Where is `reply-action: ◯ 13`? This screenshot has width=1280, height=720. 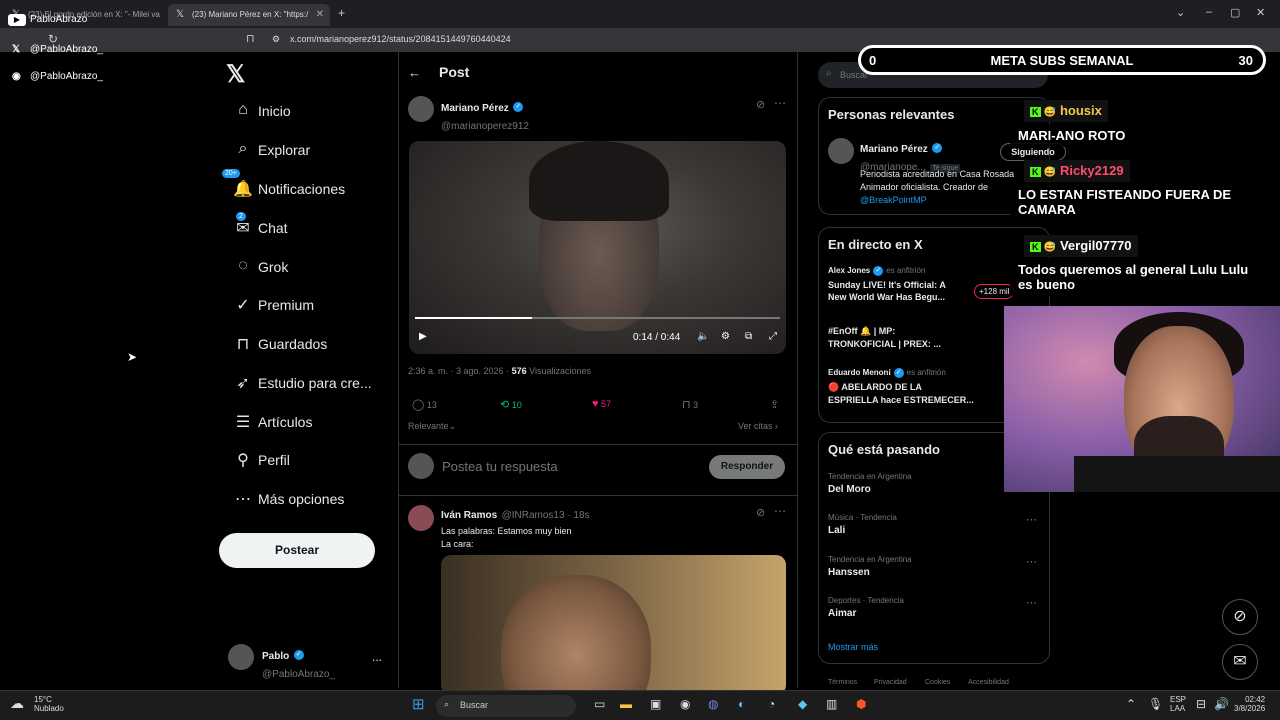
reply-action: ◯ 13 is located at coordinates (424, 404).